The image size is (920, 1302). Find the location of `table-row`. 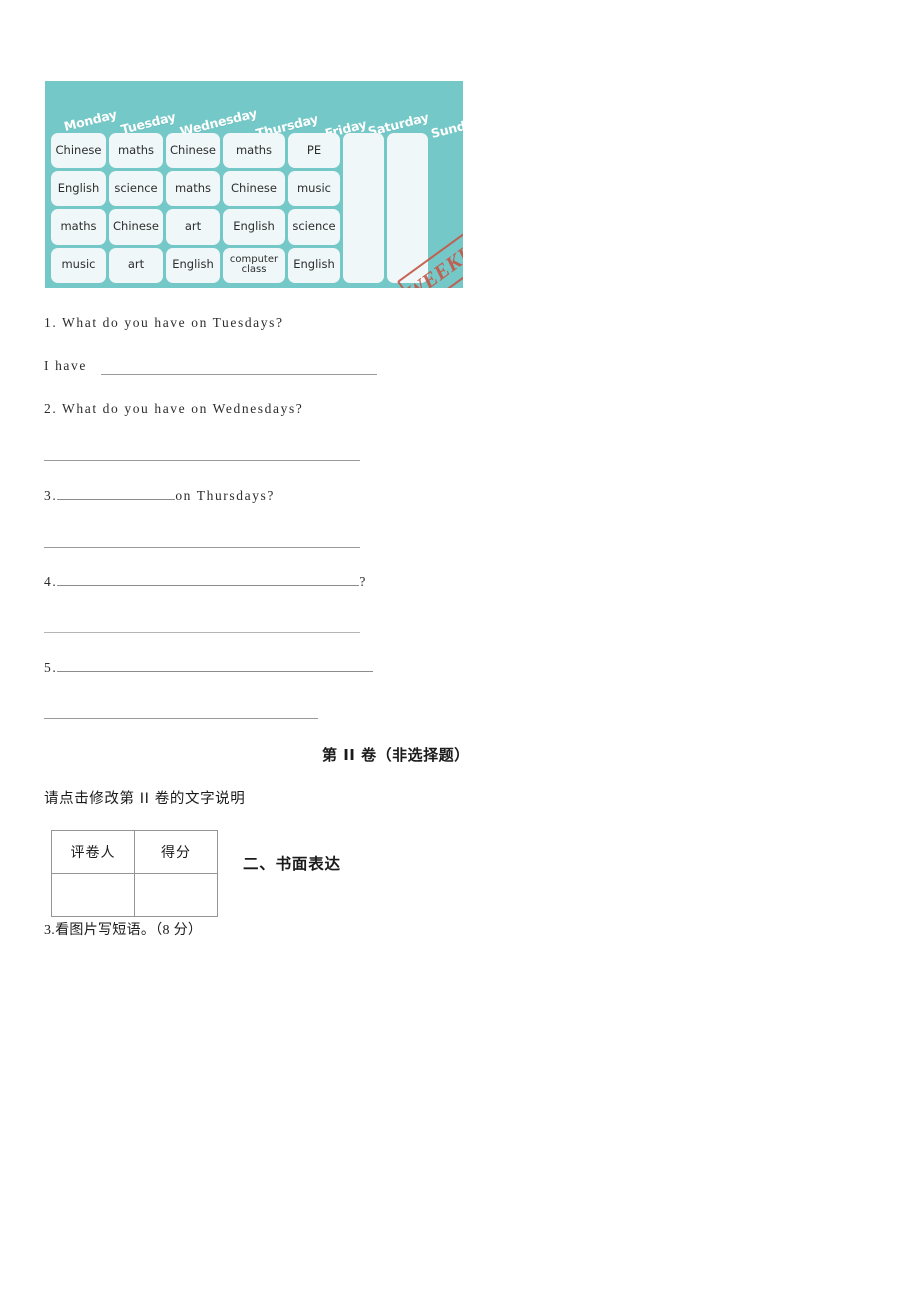

table-row is located at coordinates (134, 895).